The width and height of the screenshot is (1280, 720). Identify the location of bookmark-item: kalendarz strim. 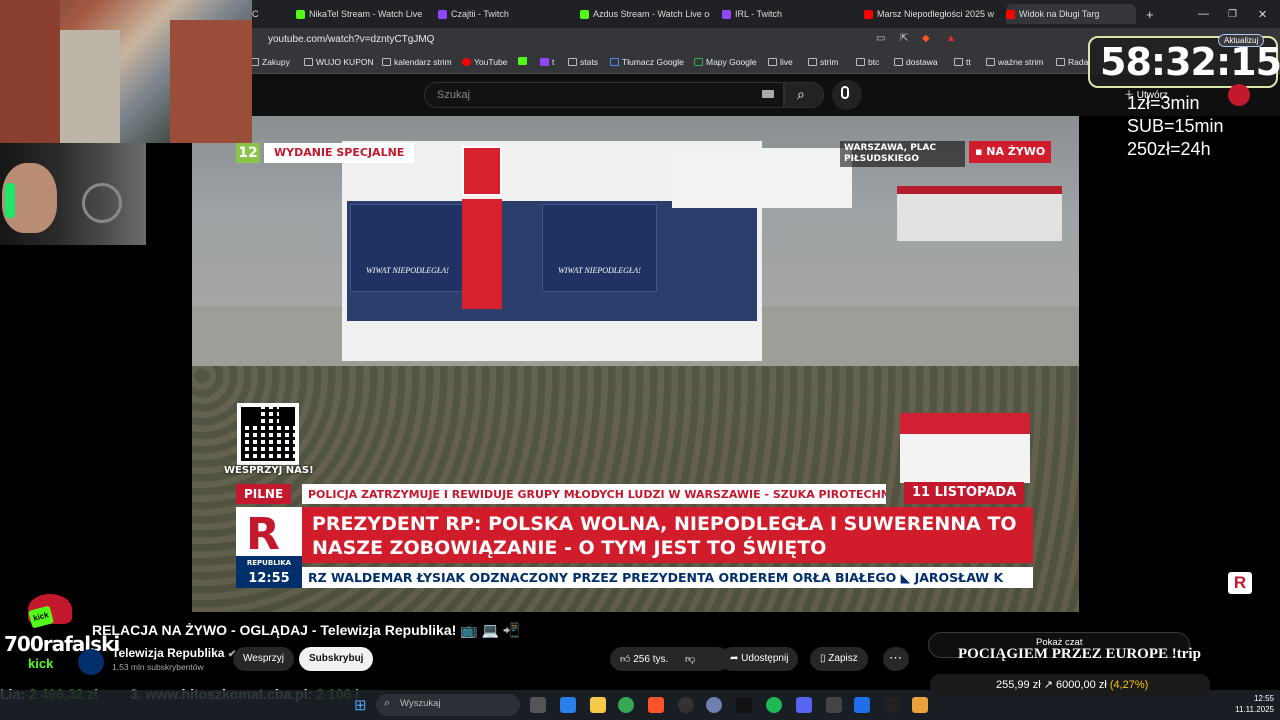
(417, 62).